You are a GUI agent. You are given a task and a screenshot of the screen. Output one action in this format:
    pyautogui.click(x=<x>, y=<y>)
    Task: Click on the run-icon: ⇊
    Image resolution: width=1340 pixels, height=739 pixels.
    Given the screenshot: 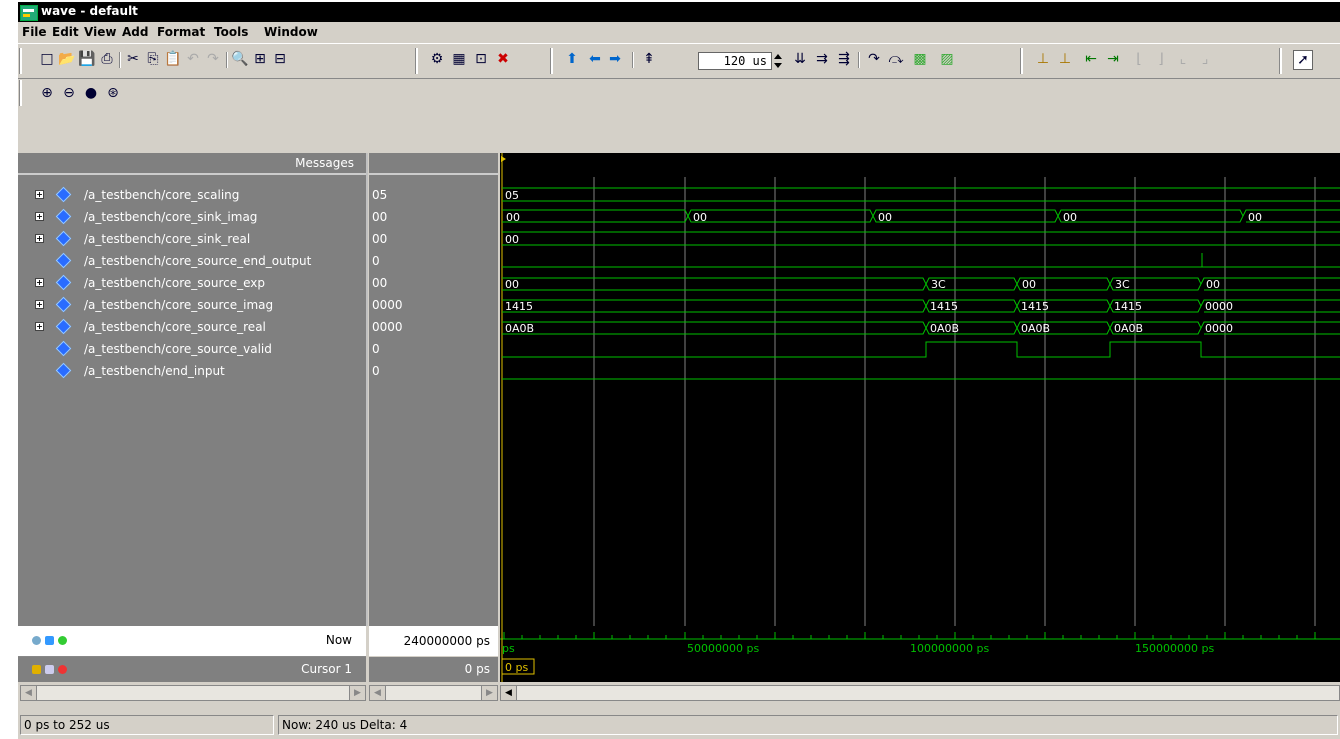 What is the action you would take?
    pyautogui.click(x=800, y=59)
    